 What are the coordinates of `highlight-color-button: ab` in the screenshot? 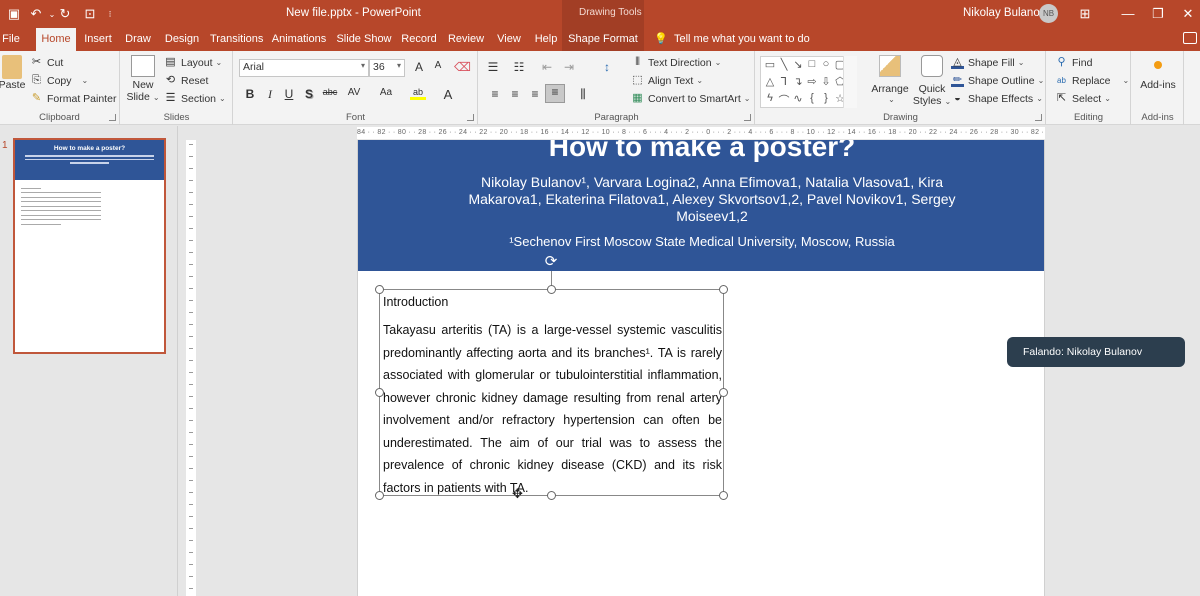 It's located at (418, 93).